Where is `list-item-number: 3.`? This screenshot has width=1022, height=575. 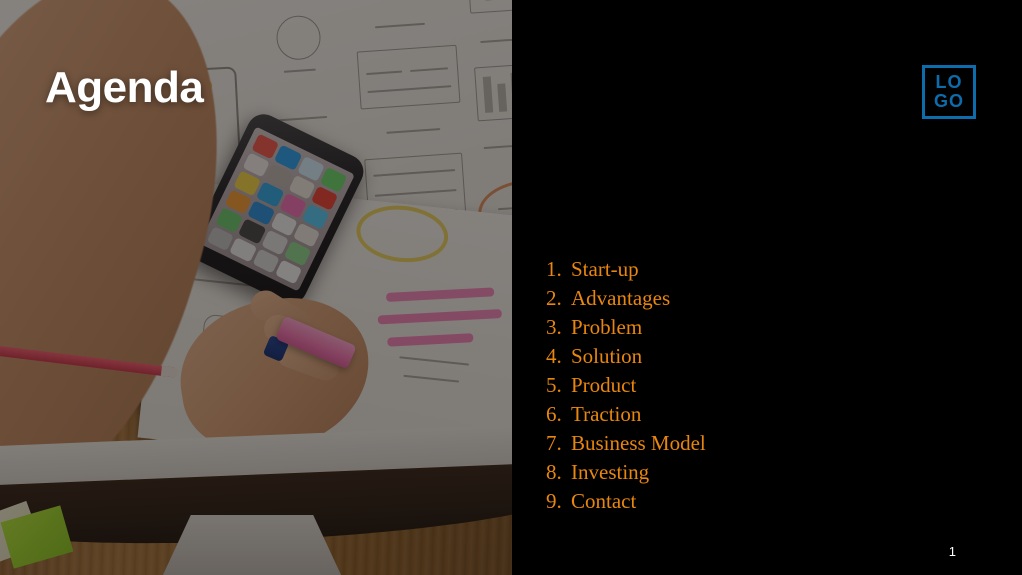 list-item-number: 3. is located at coordinates (554, 327).